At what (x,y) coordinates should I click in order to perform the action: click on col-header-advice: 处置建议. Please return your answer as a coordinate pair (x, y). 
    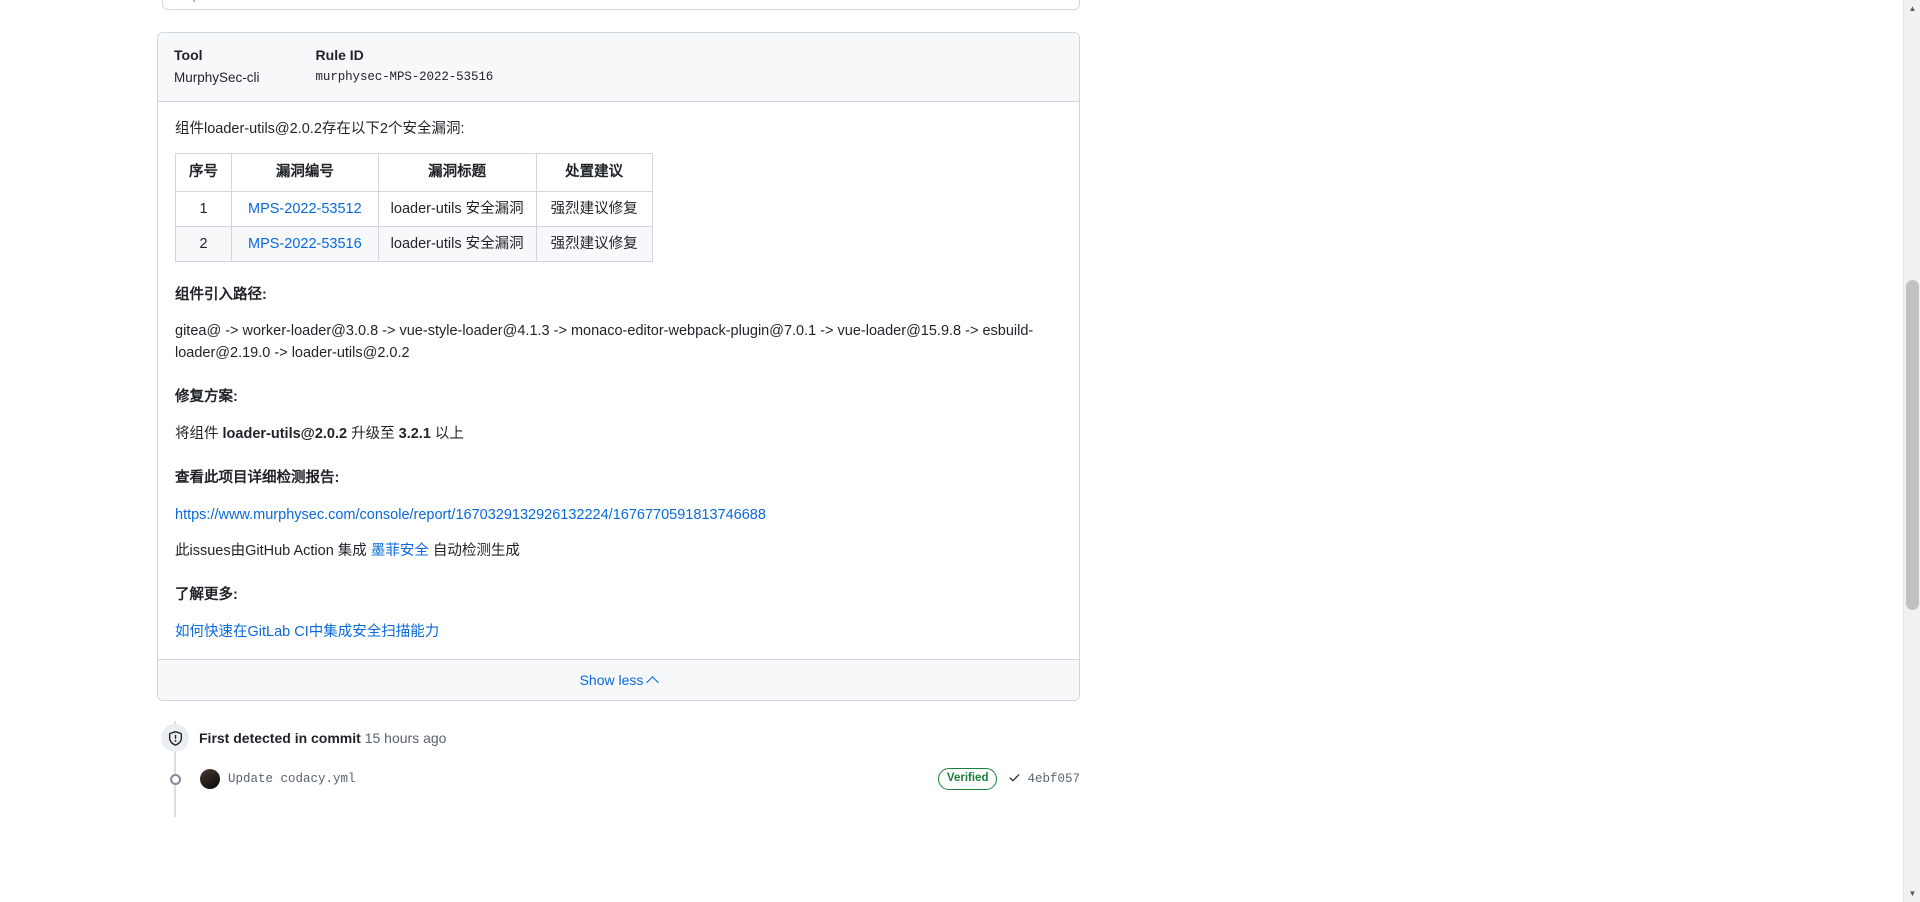
    Looking at the image, I should click on (594, 172).